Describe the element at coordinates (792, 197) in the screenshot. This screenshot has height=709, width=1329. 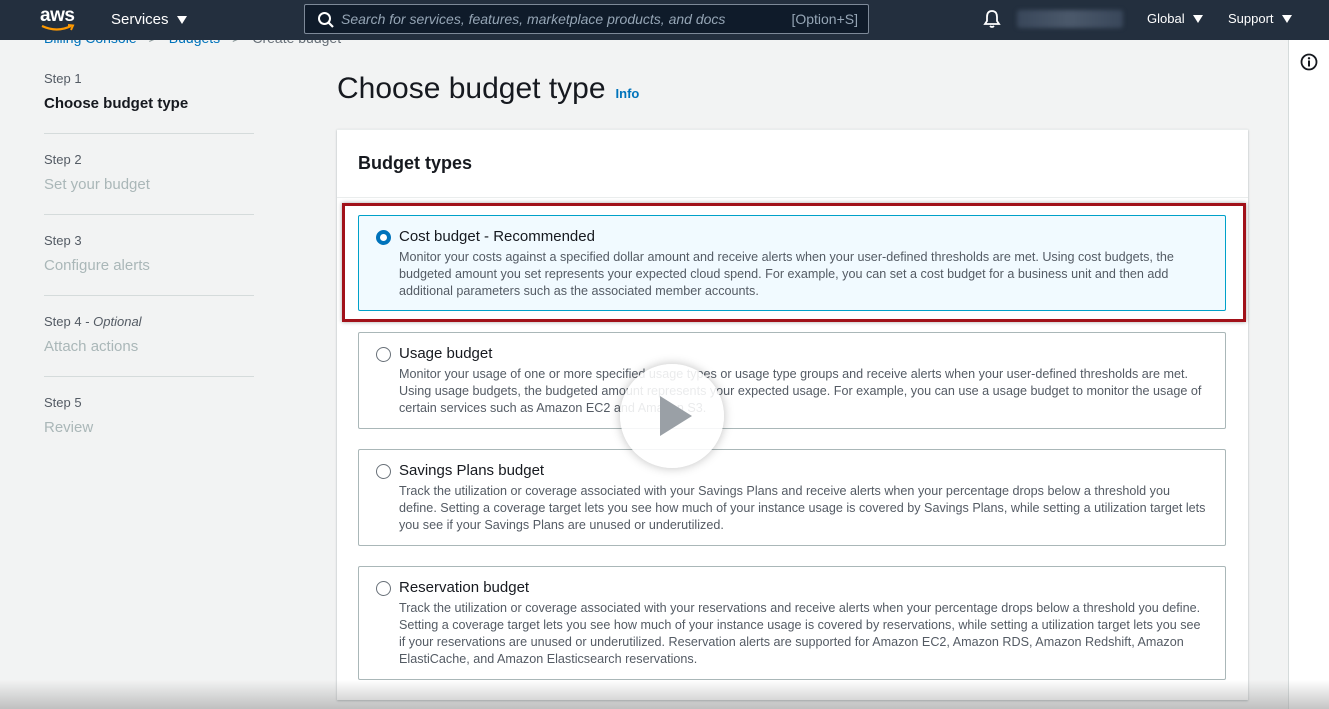
I see `divider` at that location.